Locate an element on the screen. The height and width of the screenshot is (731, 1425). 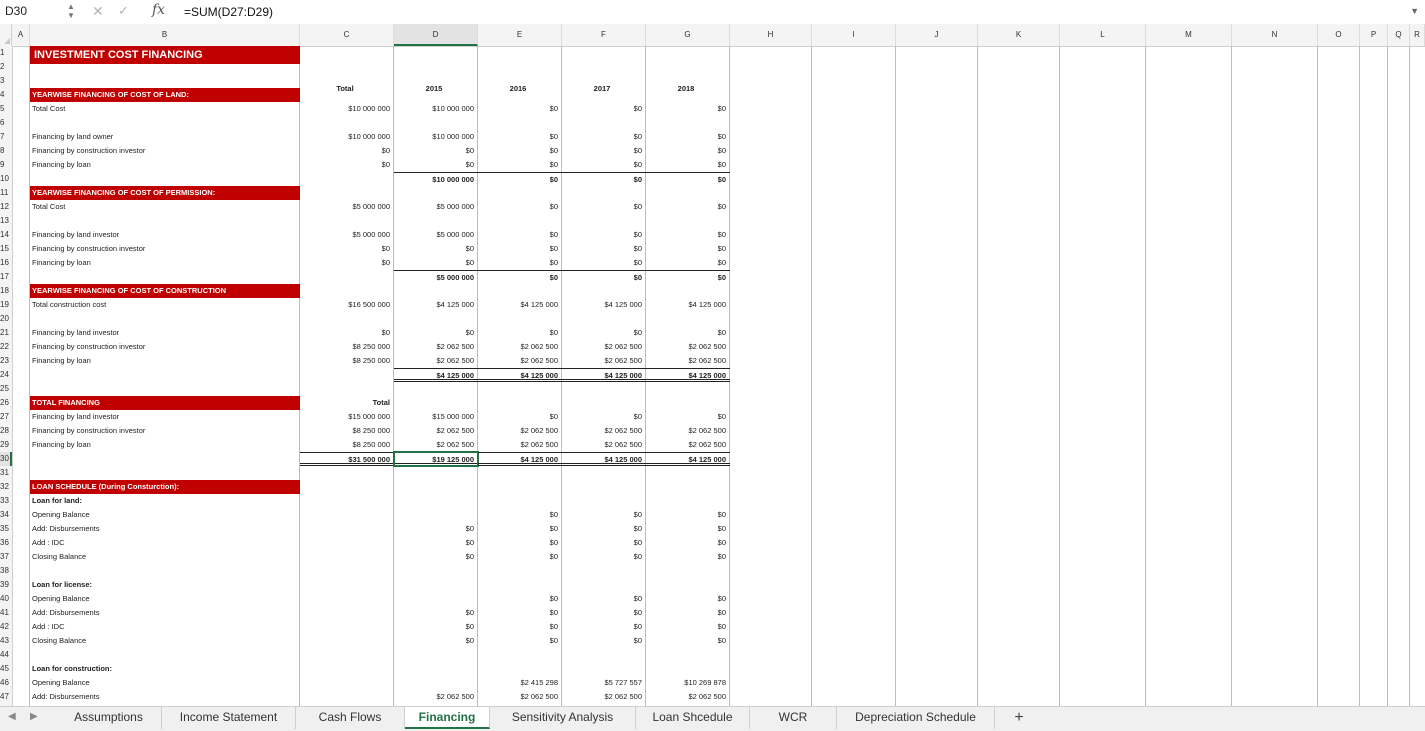
insert-function-icon: fx is located at coordinates (158, 10).